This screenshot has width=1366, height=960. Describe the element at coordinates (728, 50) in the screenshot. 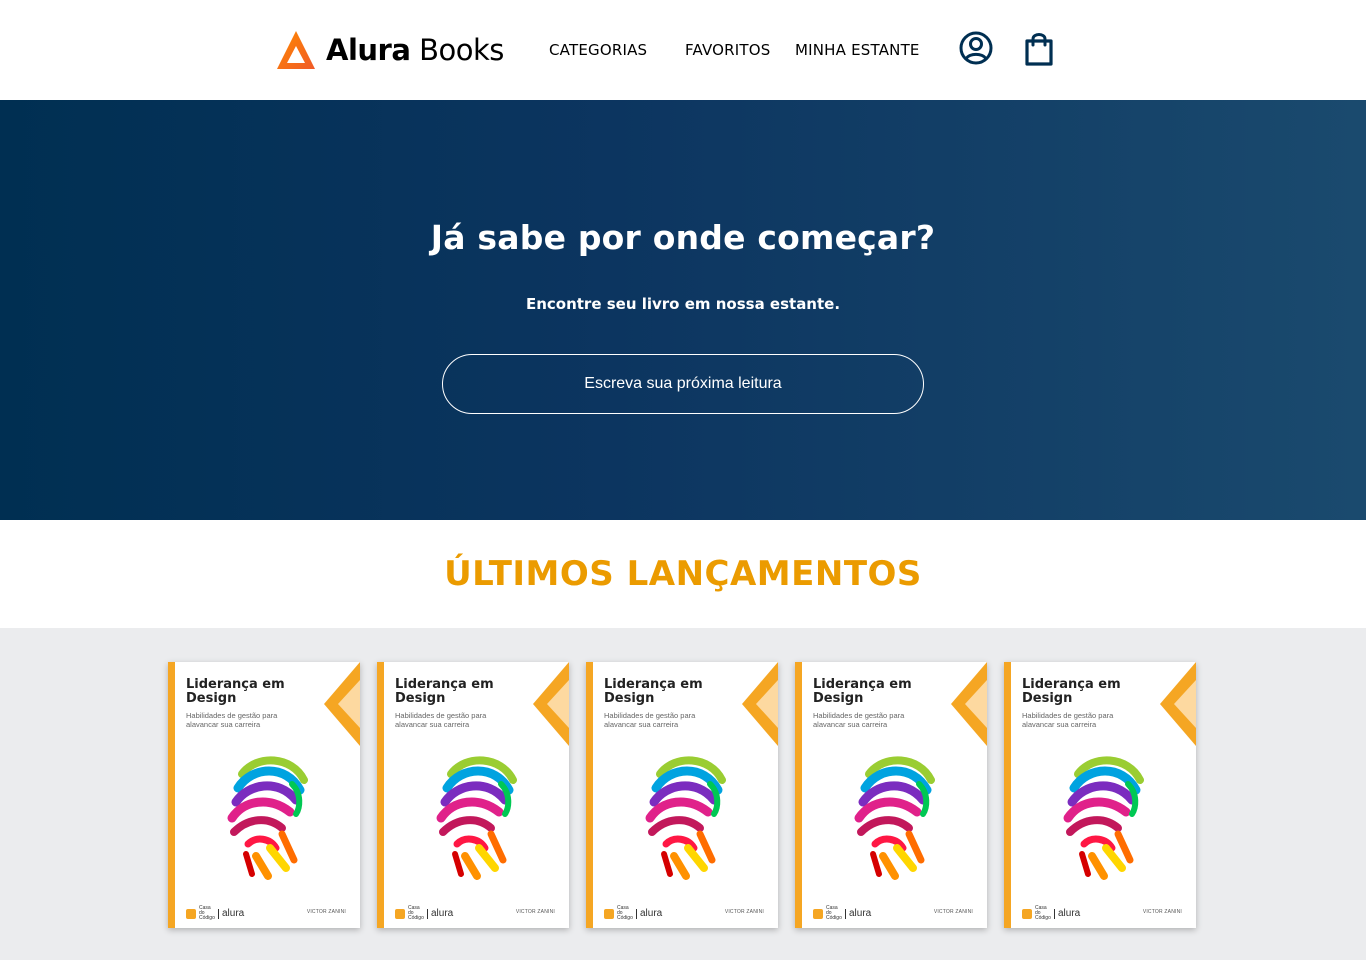

I see `nav-favoritos: FAVORITOS` at that location.